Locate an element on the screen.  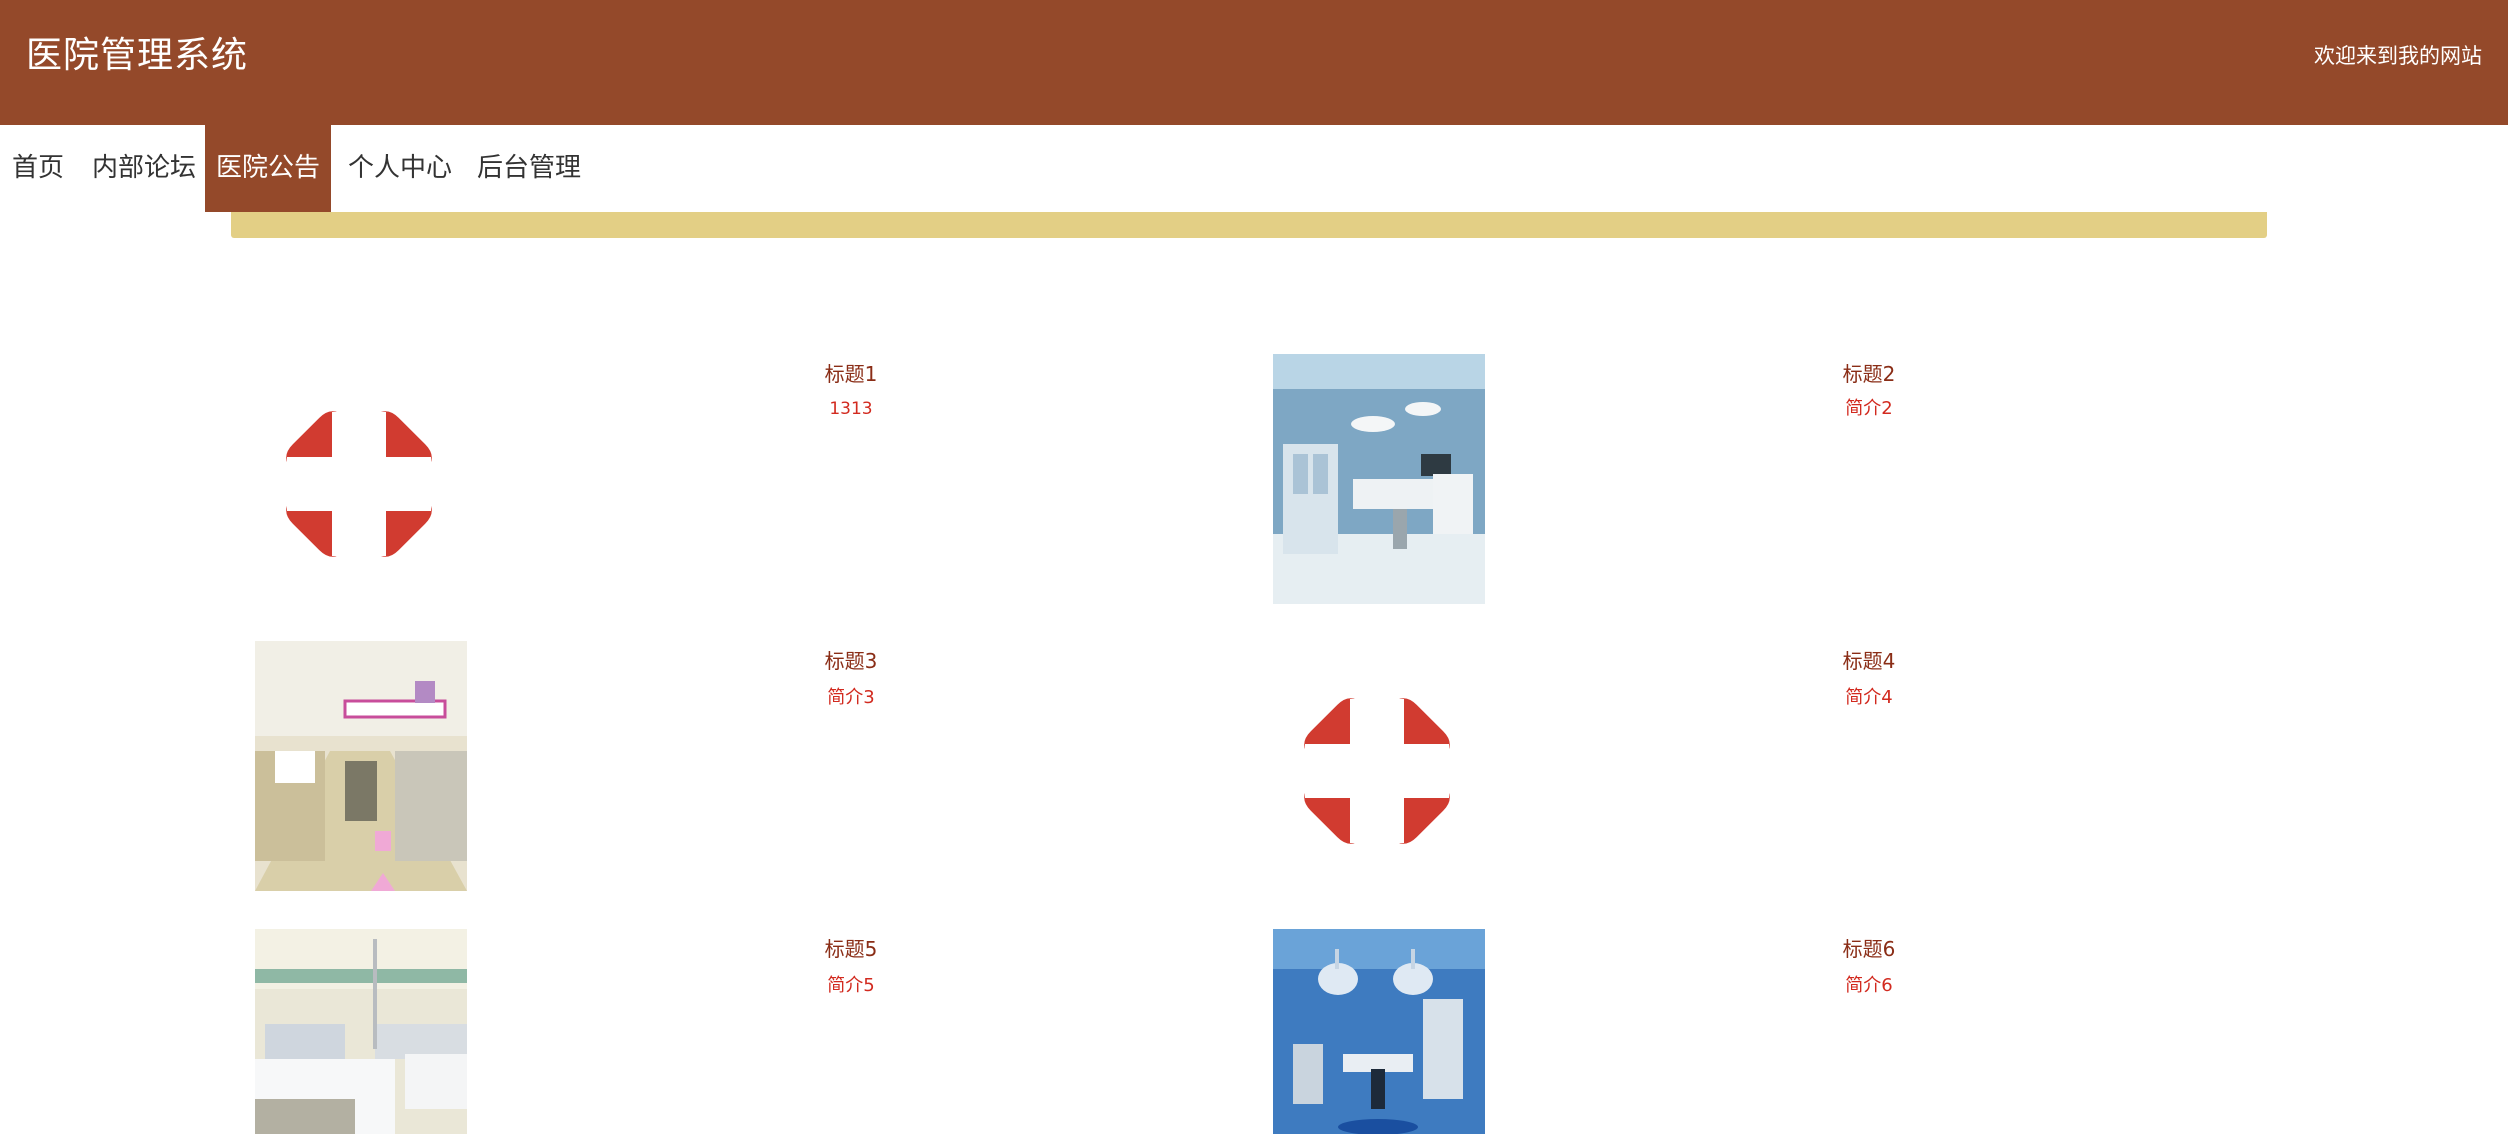
notice-card: 标题3 简介3 is located at coordinates (655, 767).